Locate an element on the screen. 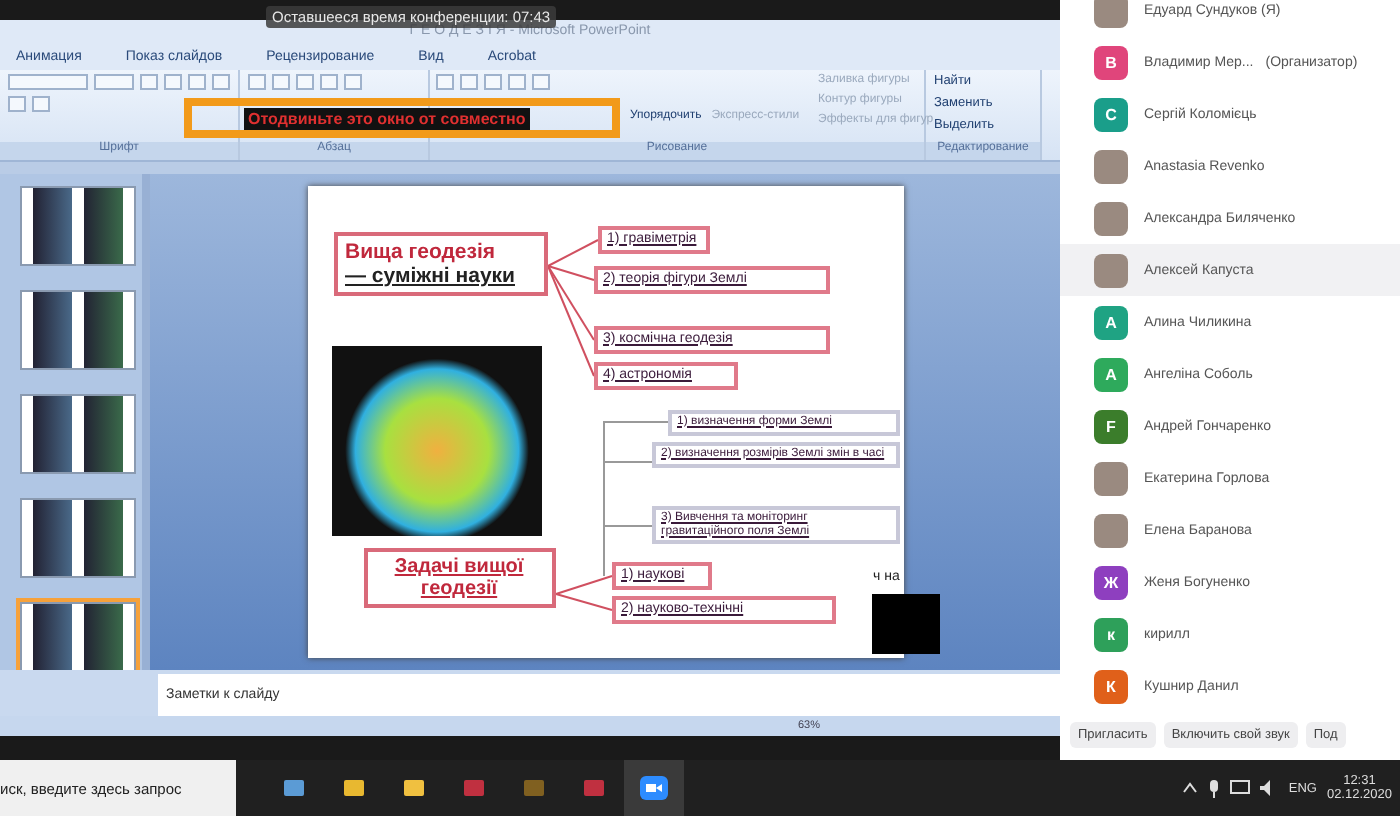  avatar: Ж is located at coordinates (1111, 582).